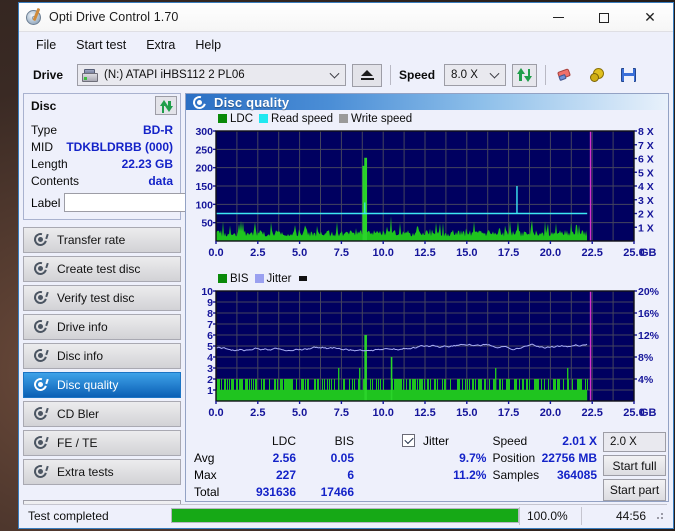 This screenshot has height=531, width=675. Describe the element at coordinates (101, 45) in the screenshot. I see `menu-start-test: Start test` at that location.